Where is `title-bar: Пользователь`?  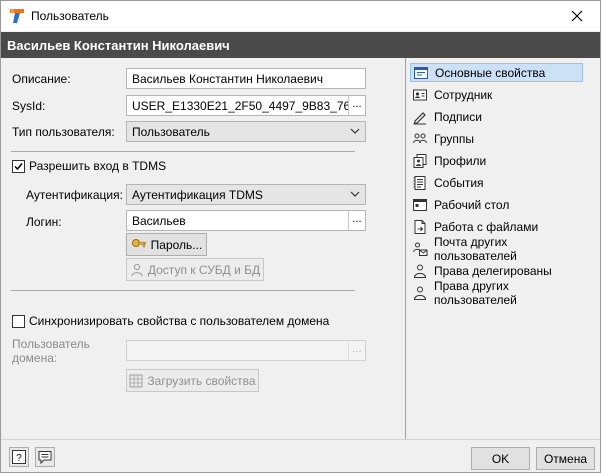 title-bar: Пользователь is located at coordinates (300, 16).